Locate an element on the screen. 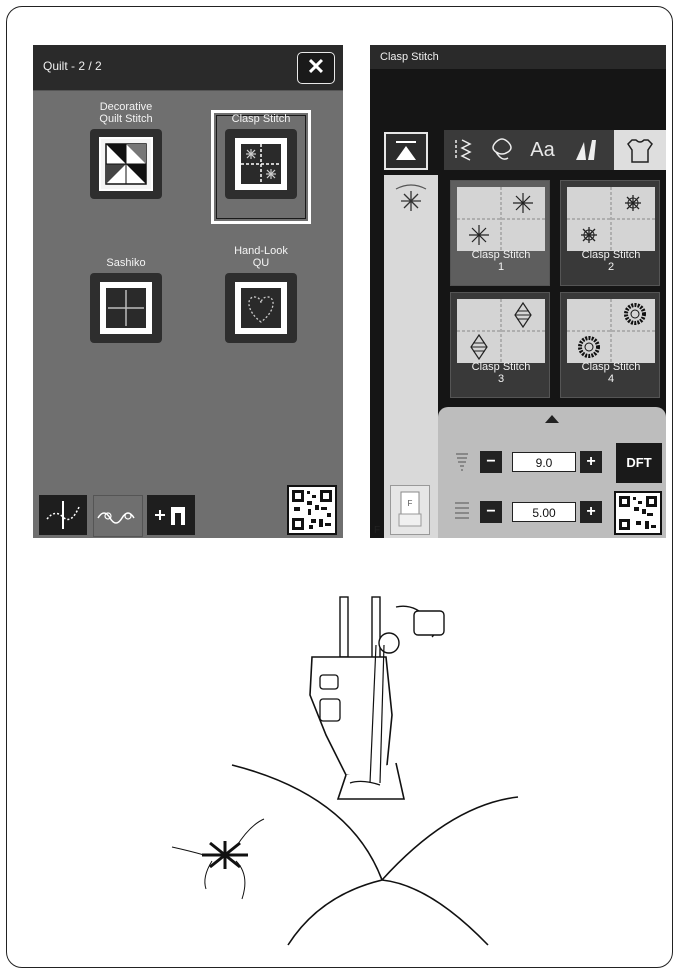 The image size is (681, 976). option-hand-look-qu: Hand-Look QU is located at coordinates (261, 293).